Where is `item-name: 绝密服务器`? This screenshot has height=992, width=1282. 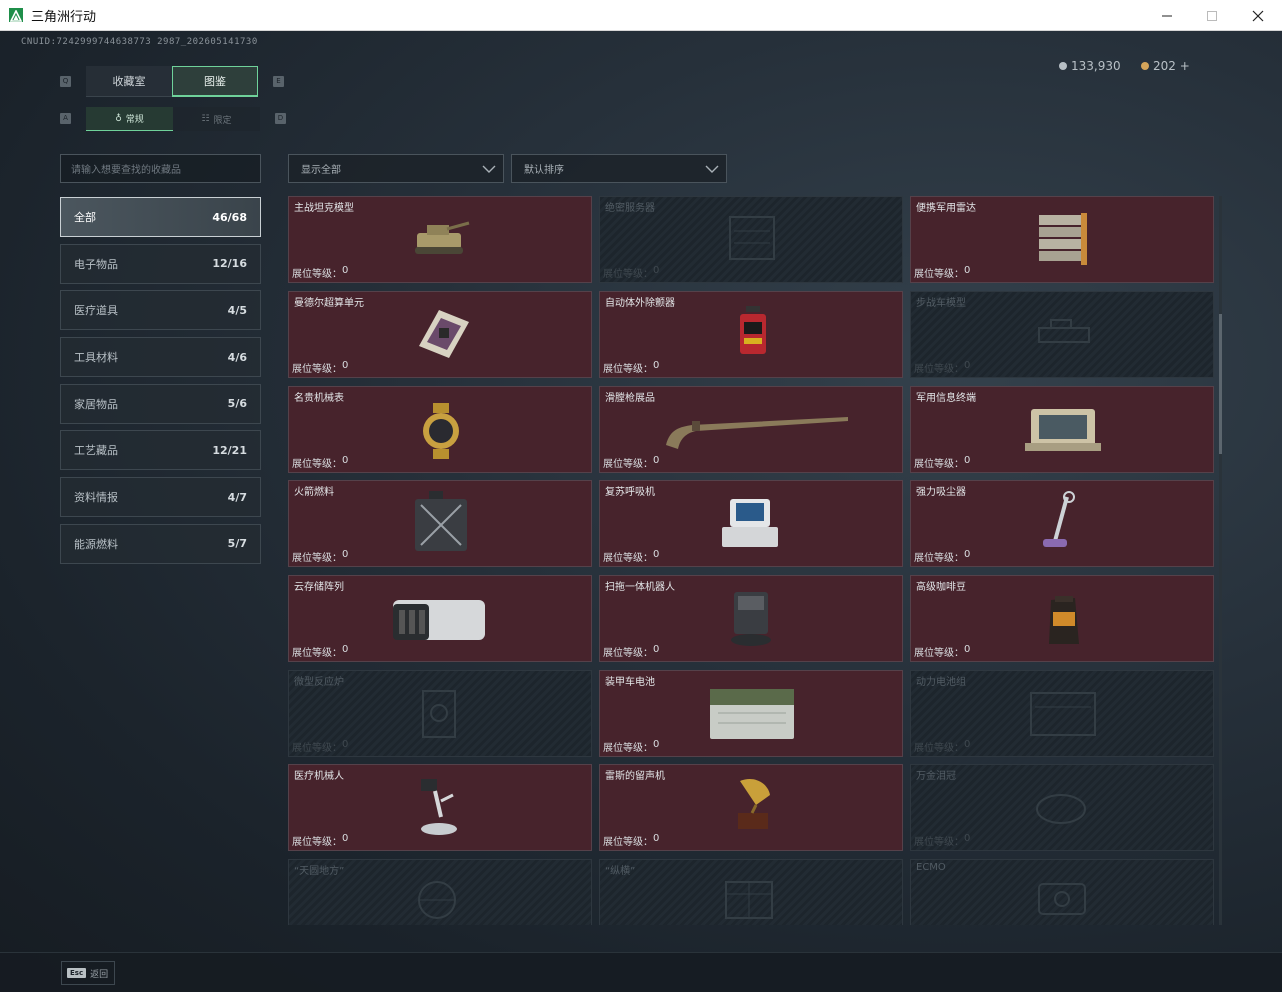 item-name: 绝密服务器 is located at coordinates (630, 208).